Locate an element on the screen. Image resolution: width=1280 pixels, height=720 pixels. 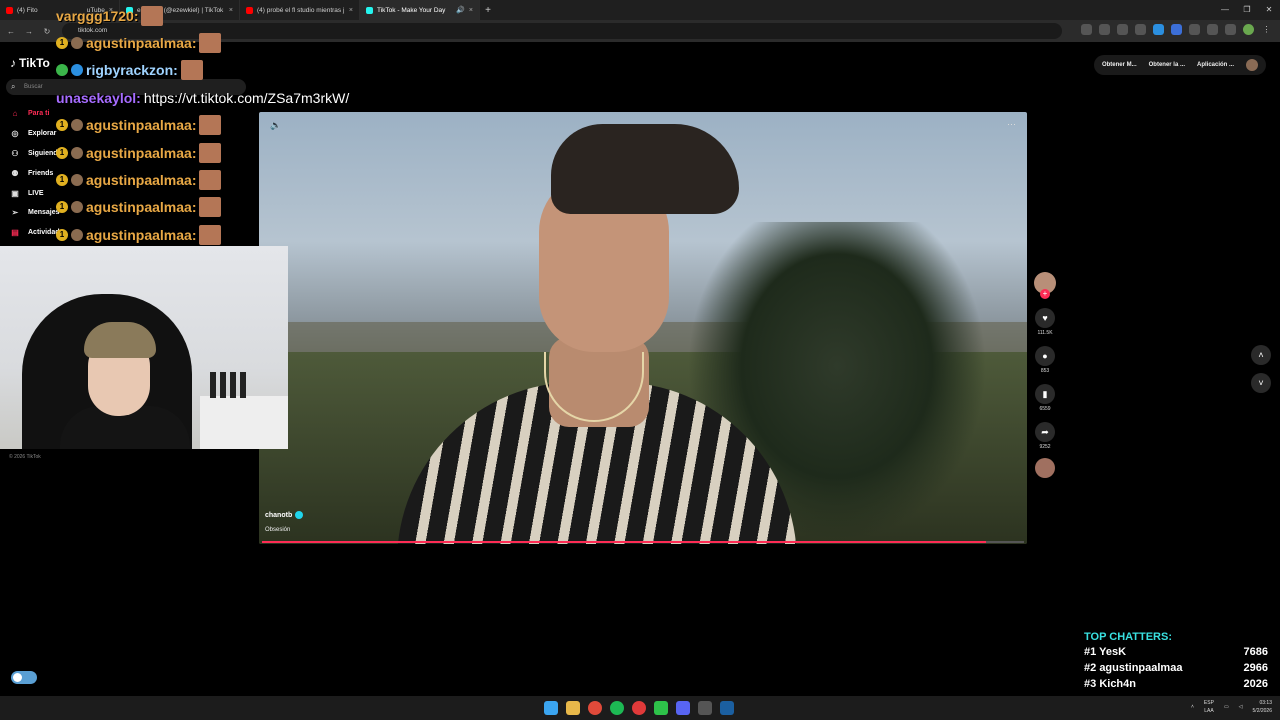
sidebar-item-label: Para ti is located at coordinates (39, 114).